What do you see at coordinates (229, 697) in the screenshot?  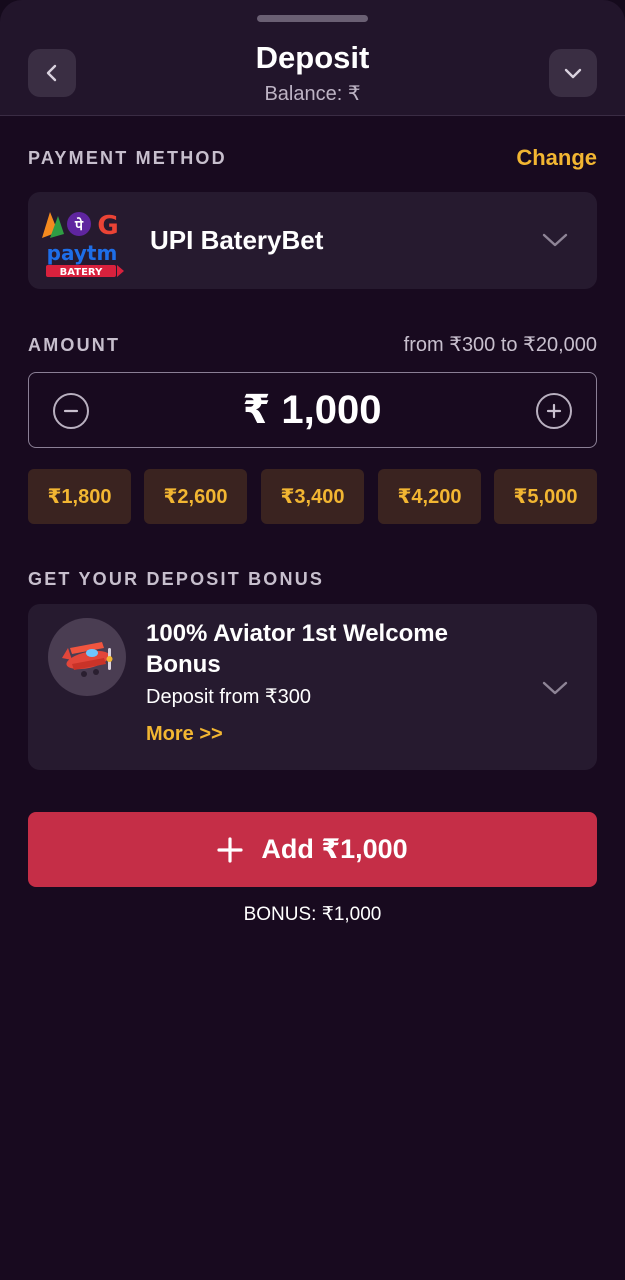 I see `bonus-subtitle: Deposit from ₹300` at bounding box center [229, 697].